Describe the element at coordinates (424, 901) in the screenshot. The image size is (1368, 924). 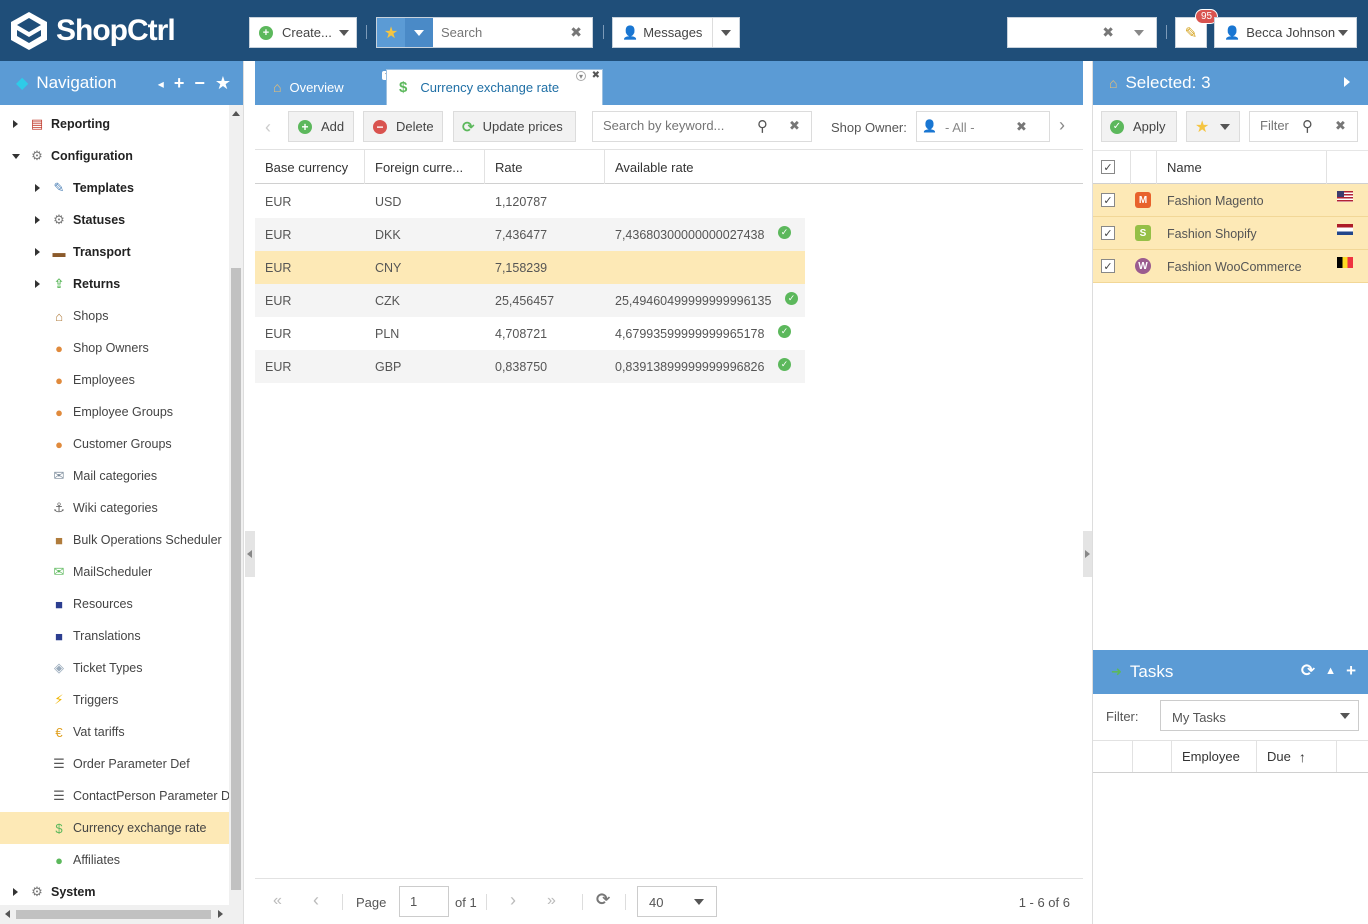
I see `page-number-input` at that location.